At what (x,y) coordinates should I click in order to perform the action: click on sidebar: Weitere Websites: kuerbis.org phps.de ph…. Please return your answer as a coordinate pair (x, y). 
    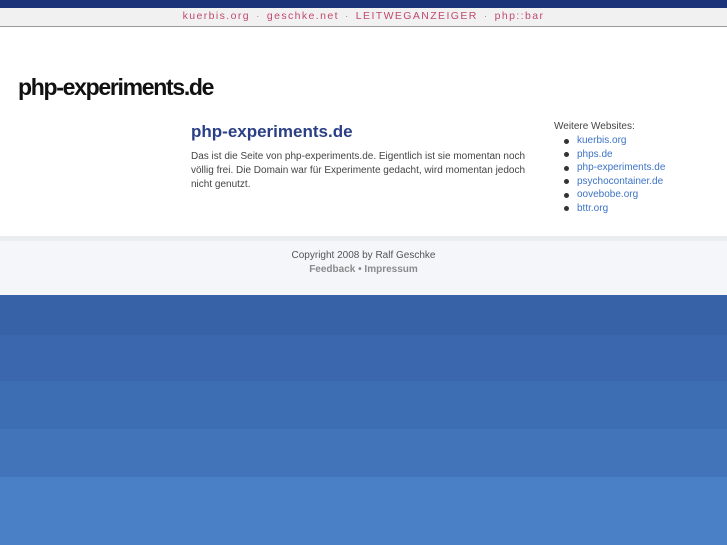
    Looking at the image, I should click on (639, 168).